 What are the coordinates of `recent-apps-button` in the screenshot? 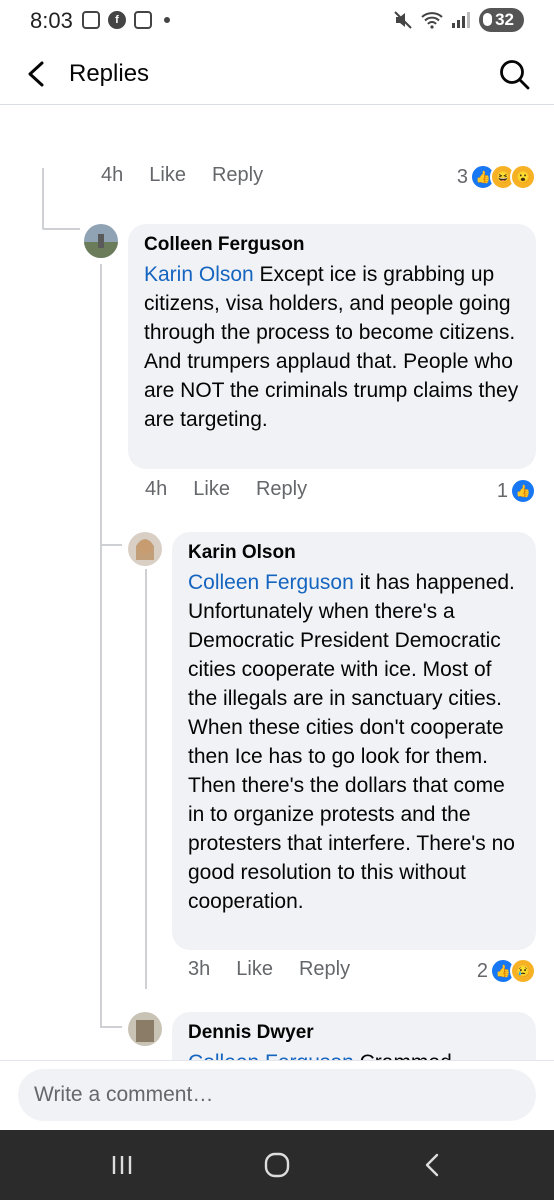 It's located at (122, 1165).